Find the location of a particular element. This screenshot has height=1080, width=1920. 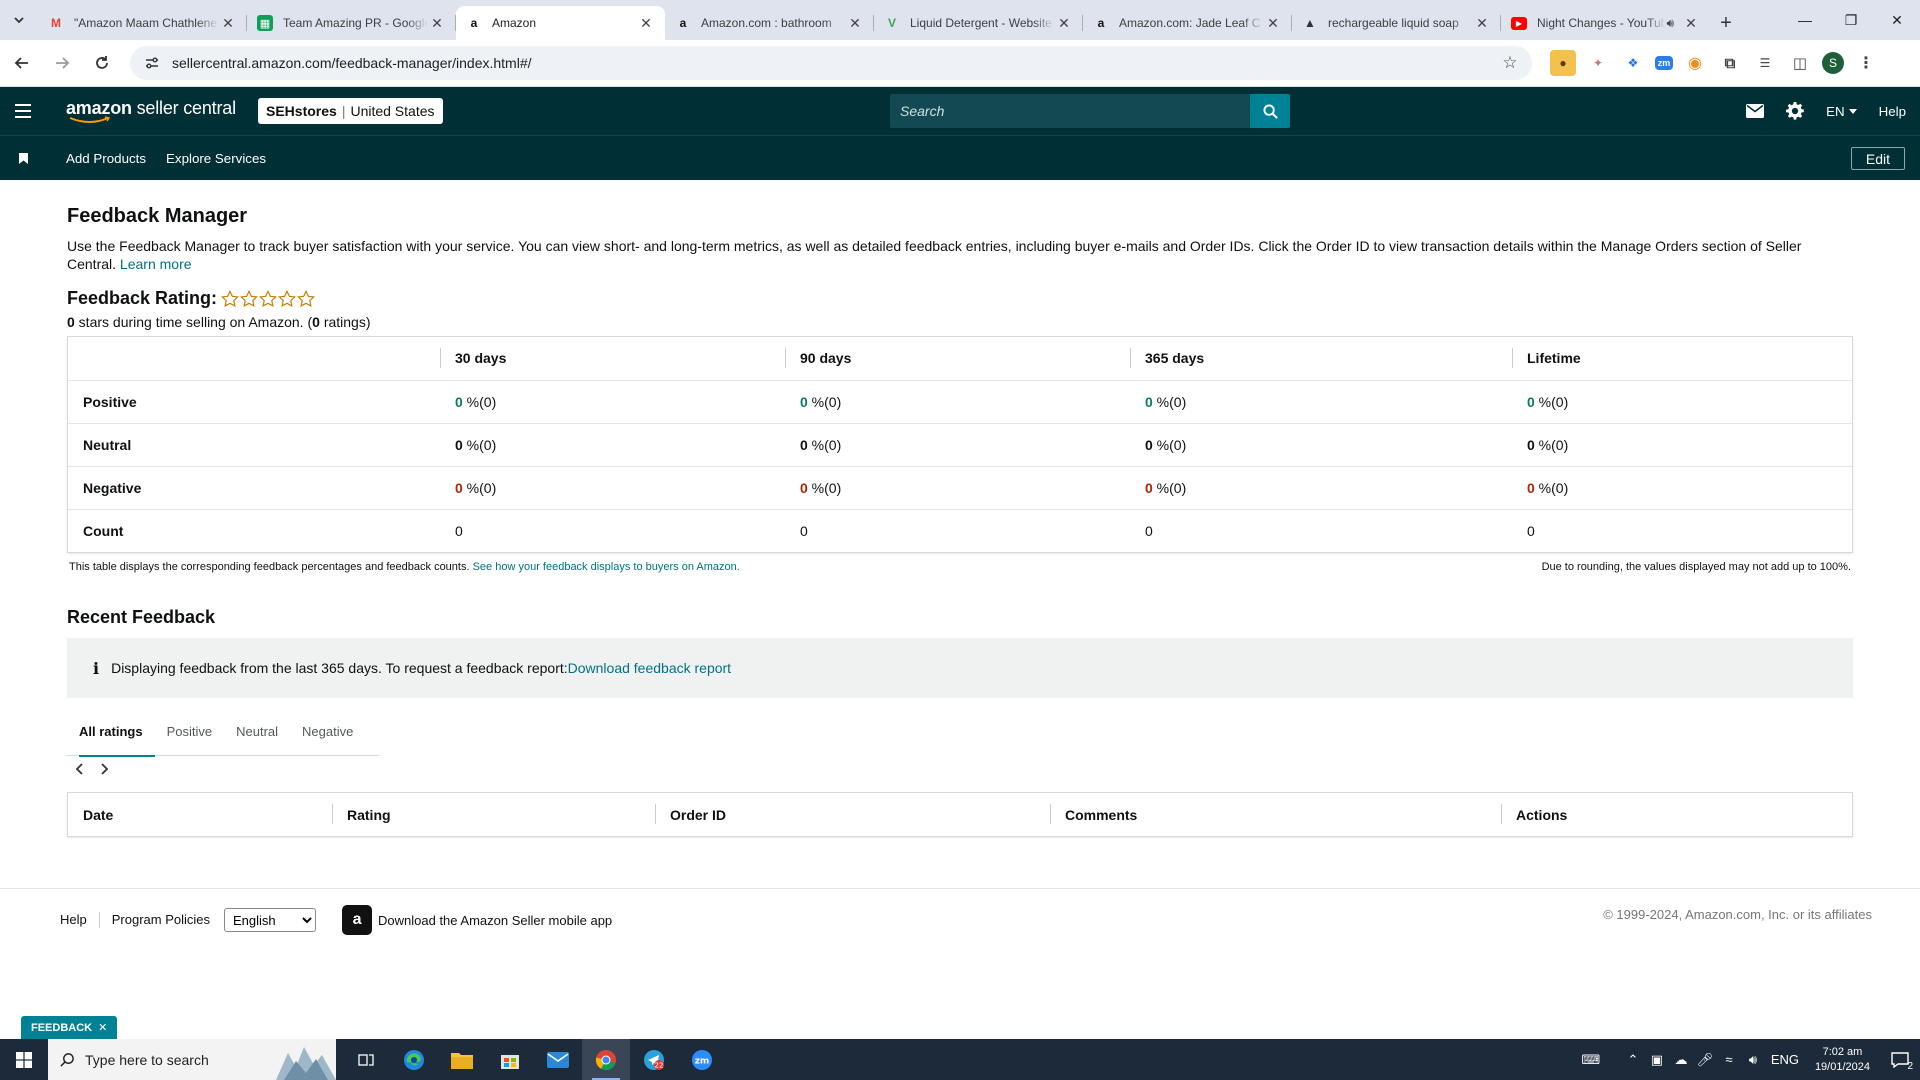

telegram-icon: 22 is located at coordinates (654, 1059).